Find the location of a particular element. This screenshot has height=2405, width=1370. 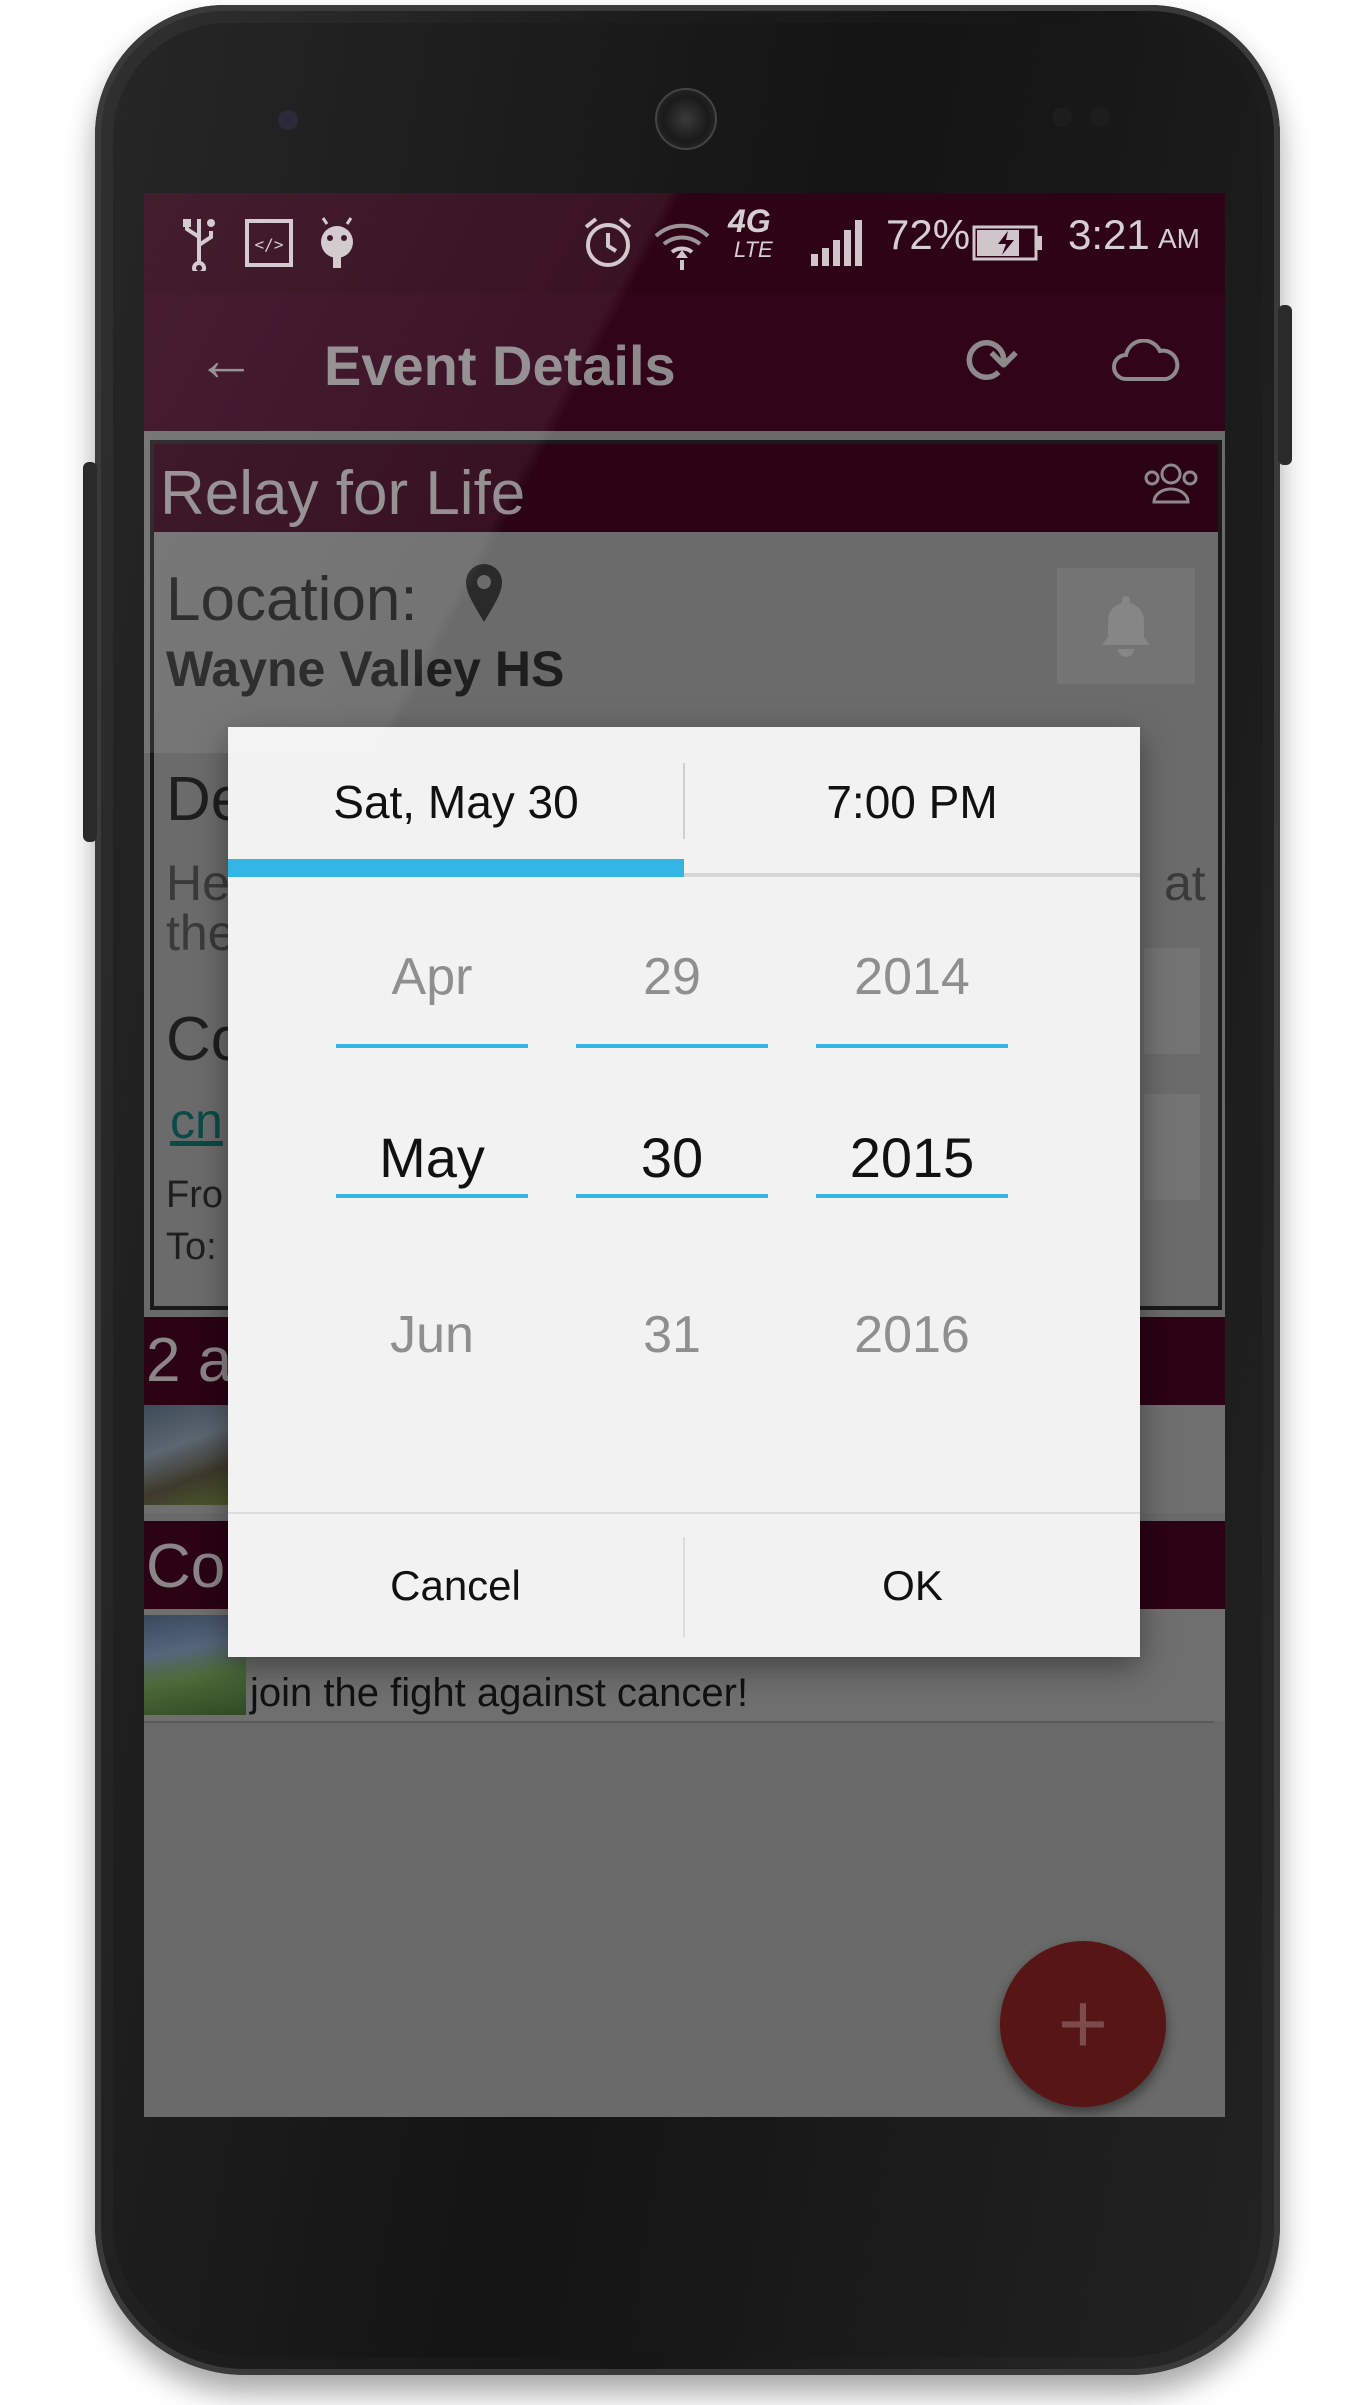

month-next: Jun is located at coordinates (432, 1335).